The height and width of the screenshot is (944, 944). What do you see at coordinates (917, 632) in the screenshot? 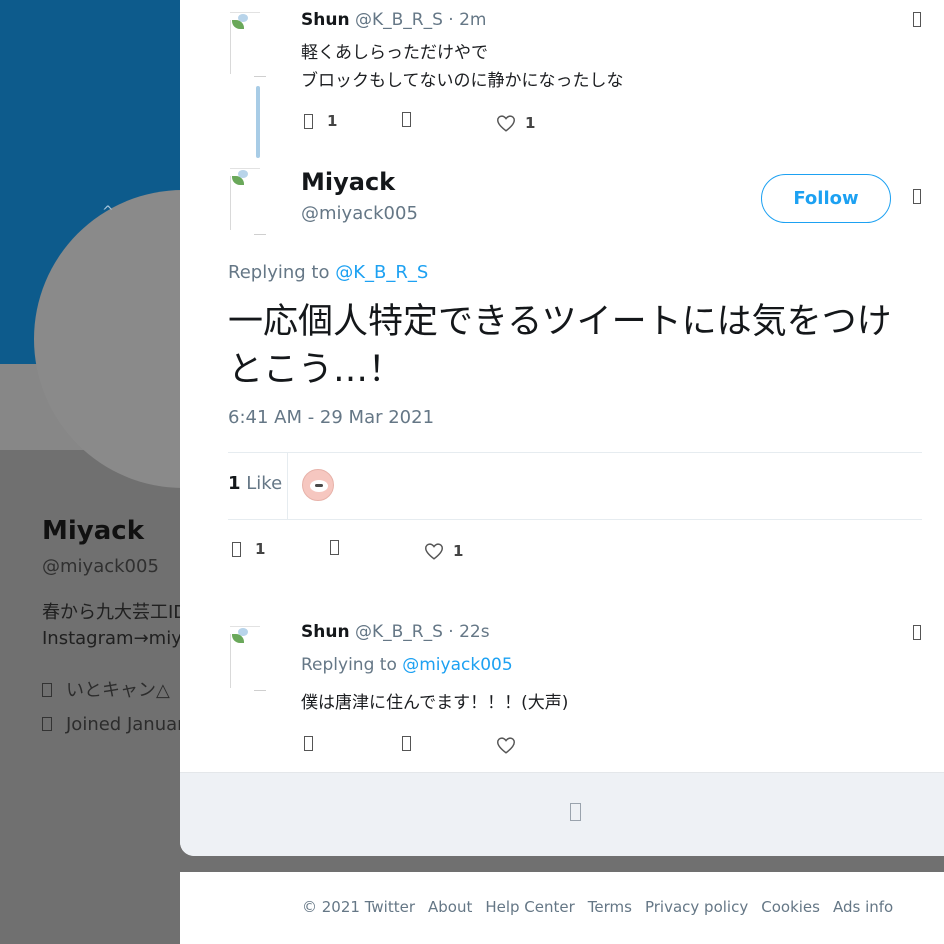
I see `reply-tweet-caret-down-icon` at bounding box center [917, 632].